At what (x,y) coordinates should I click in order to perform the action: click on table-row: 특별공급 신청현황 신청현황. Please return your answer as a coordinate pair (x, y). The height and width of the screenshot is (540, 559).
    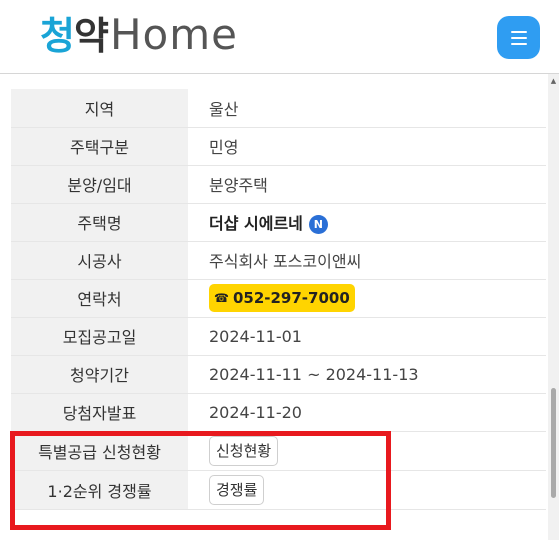
    Looking at the image, I should click on (278, 451).